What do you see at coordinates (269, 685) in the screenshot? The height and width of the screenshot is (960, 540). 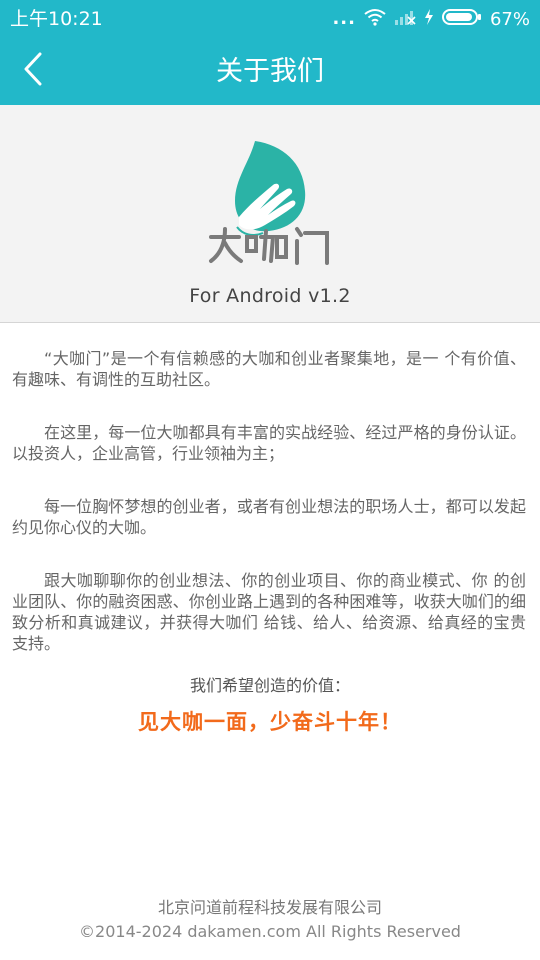 I see `value-label: 我们希望创造的价值：` at bounding box center [269, 685].